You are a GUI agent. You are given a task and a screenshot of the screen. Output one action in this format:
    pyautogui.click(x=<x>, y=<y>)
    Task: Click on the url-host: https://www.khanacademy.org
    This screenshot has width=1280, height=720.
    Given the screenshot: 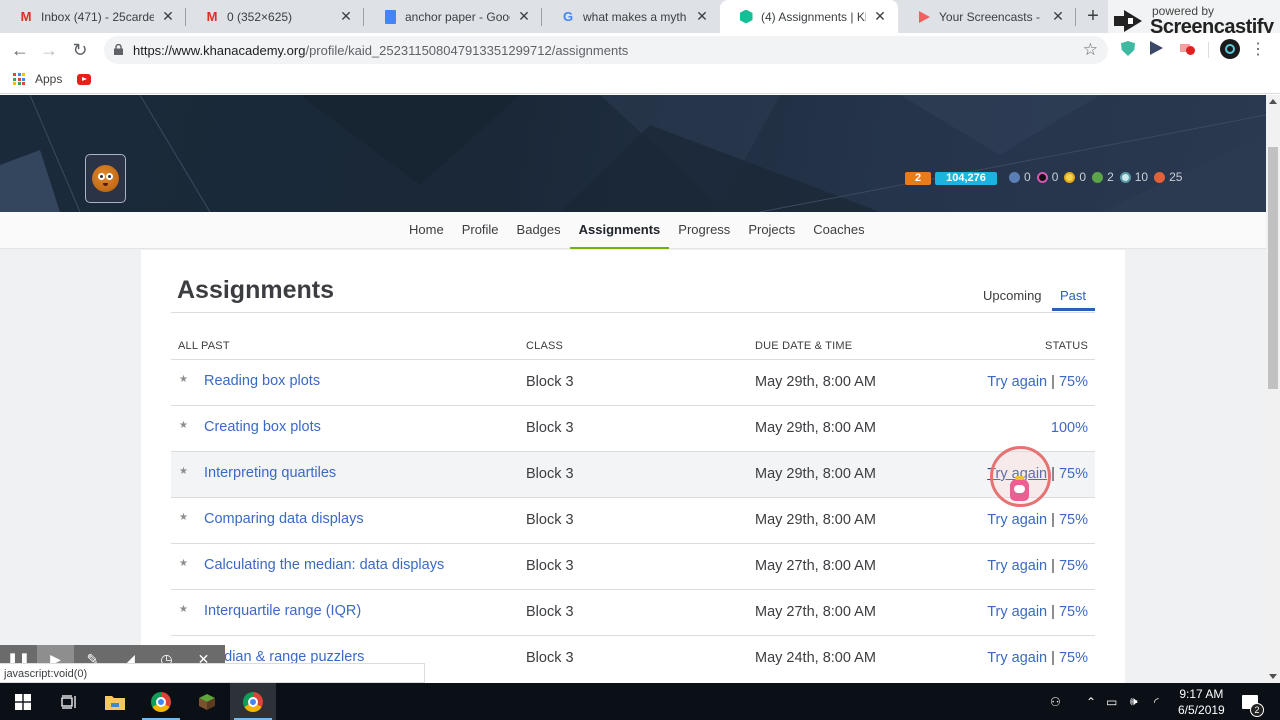 What is the action you would take?
    pyautogui.click(x=219, y=50)
    